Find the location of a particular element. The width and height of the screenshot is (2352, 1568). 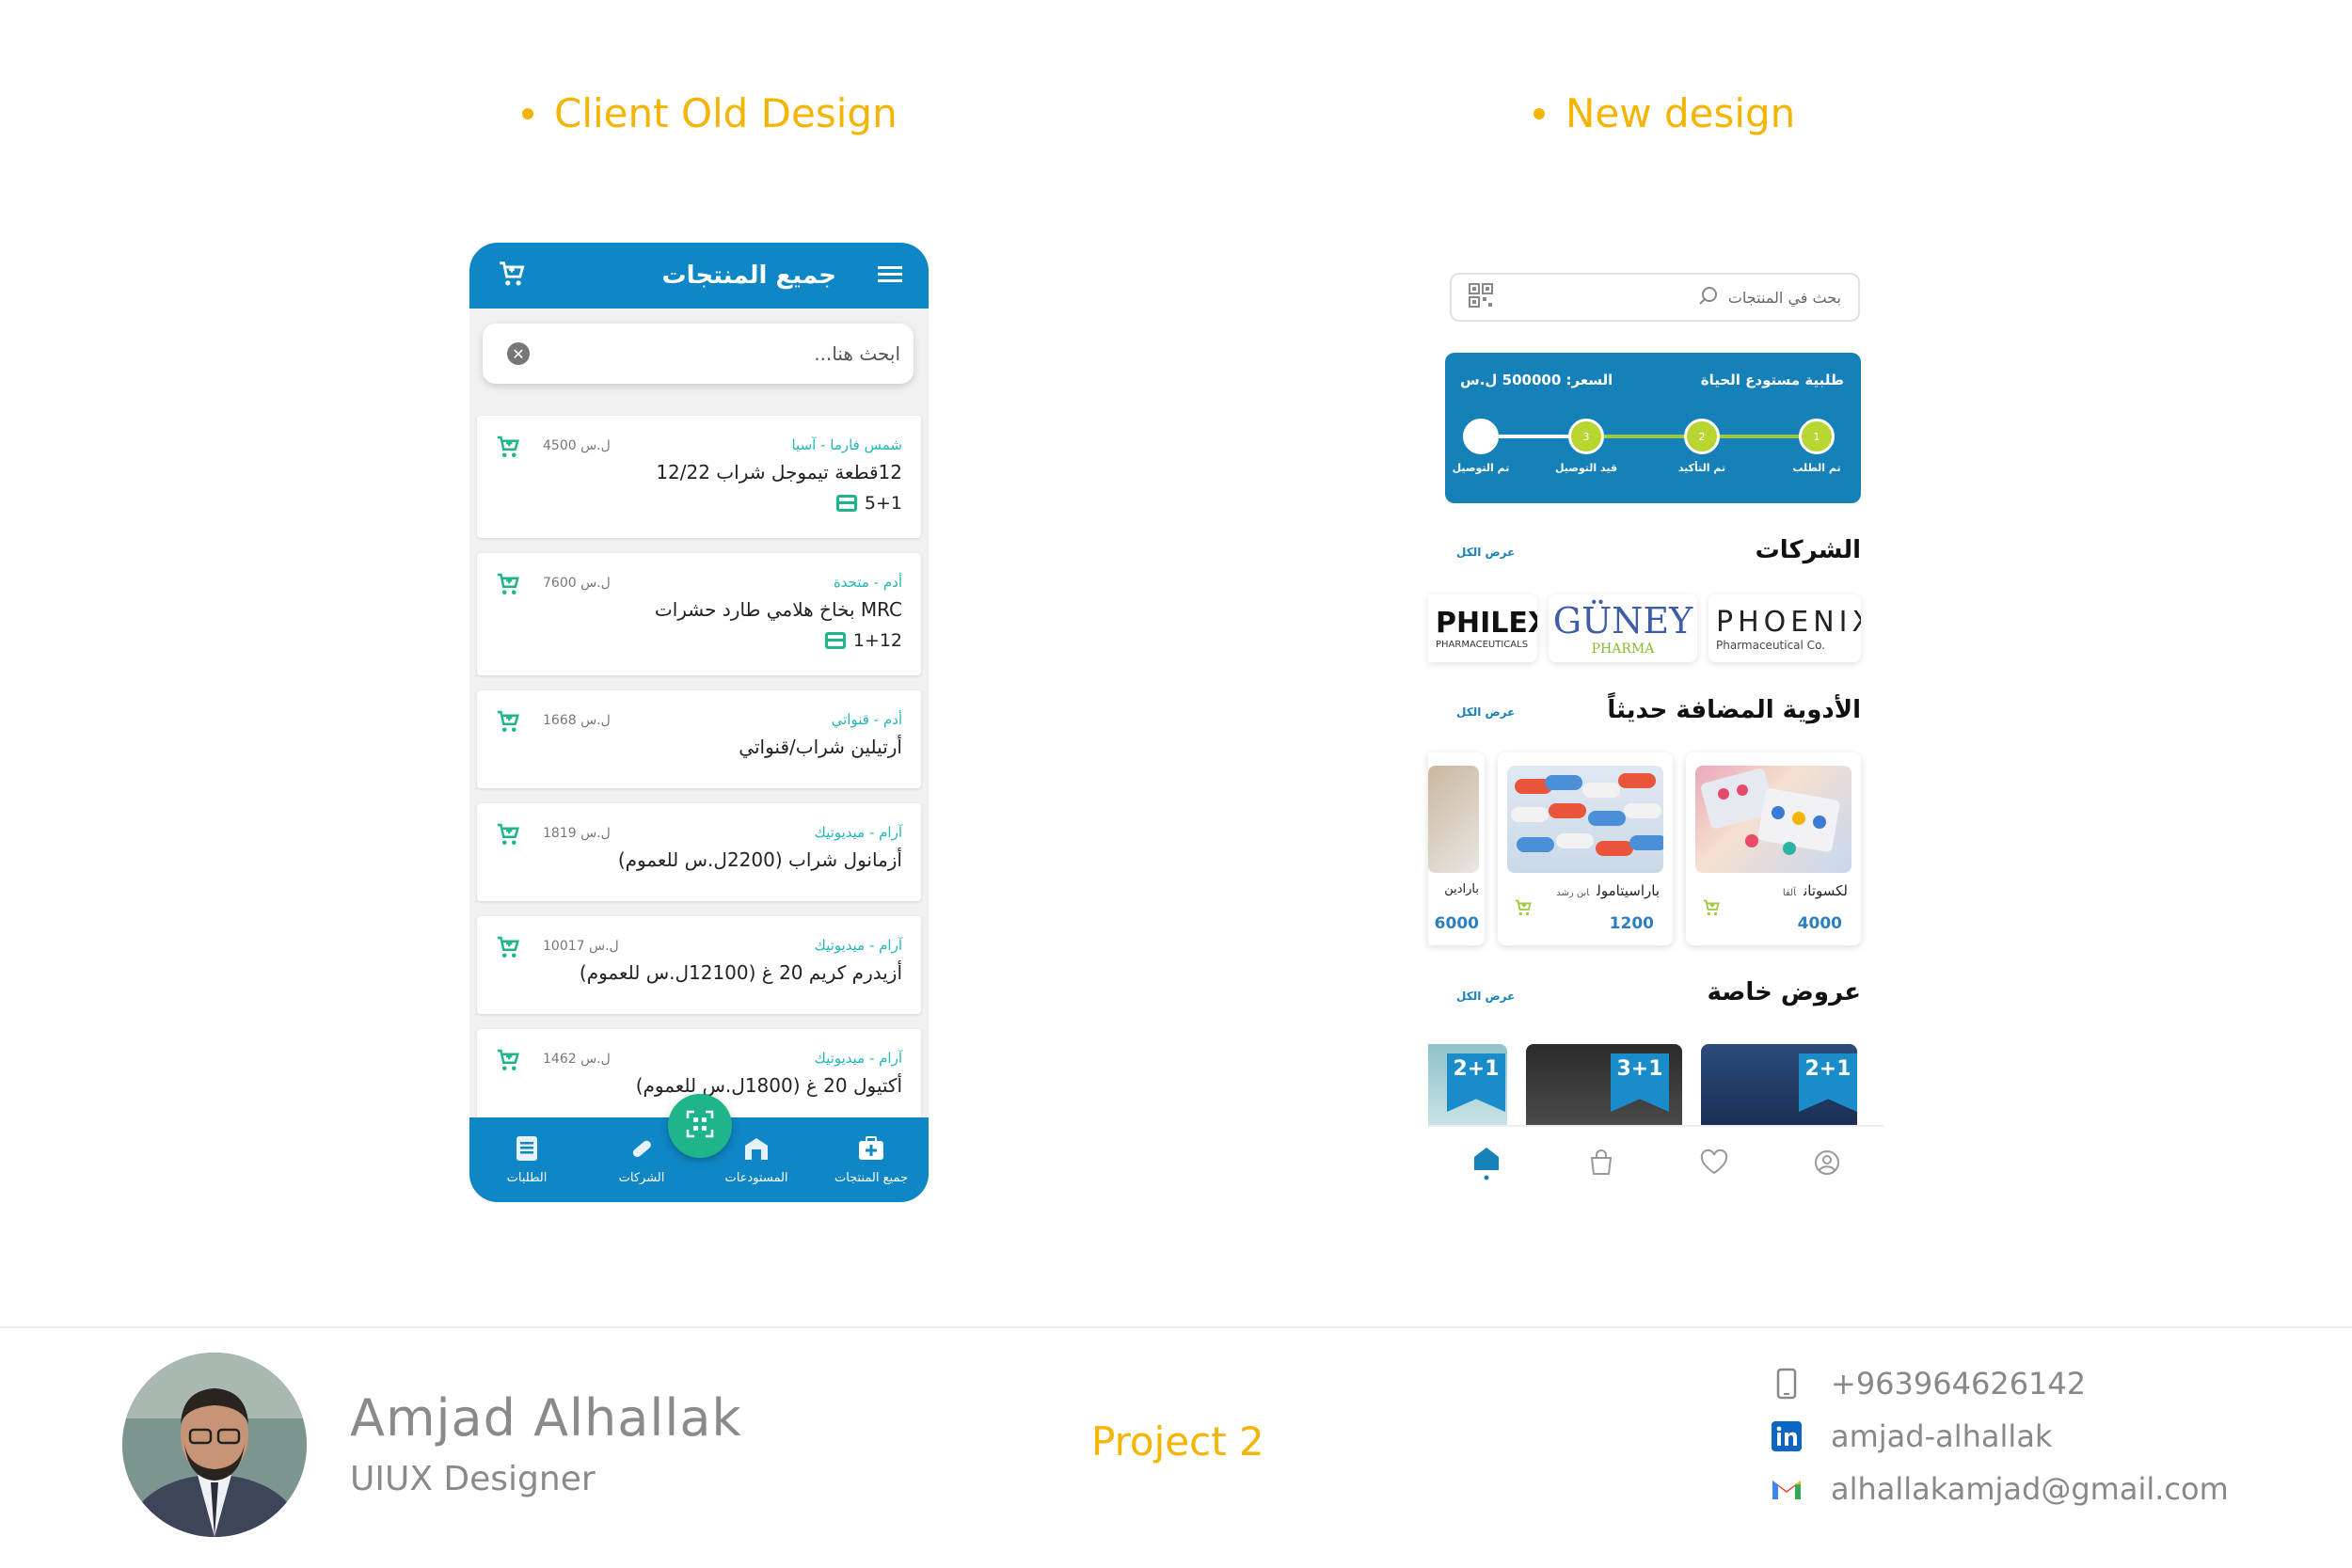

search-placeholder: بحث في المنتجات is located at coordinates (1784, 297).